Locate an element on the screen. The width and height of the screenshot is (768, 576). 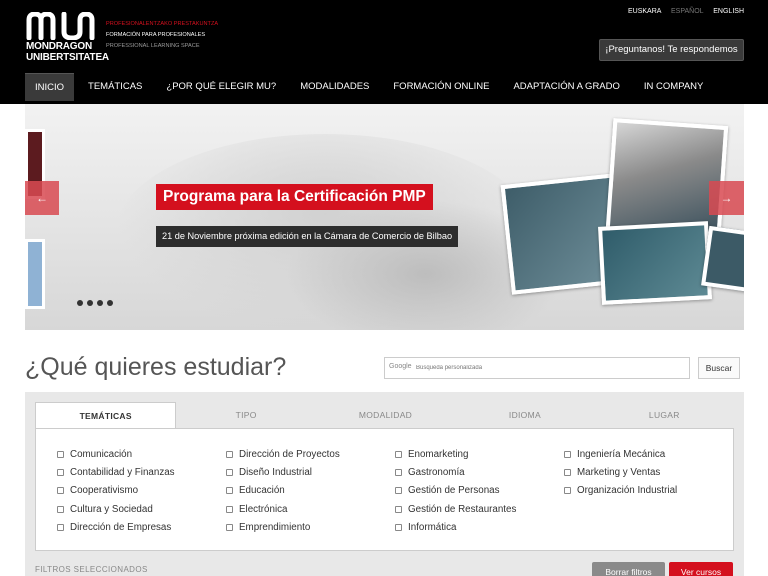
topic-option: Diseño Industrial is located at coordinates (283, 472).